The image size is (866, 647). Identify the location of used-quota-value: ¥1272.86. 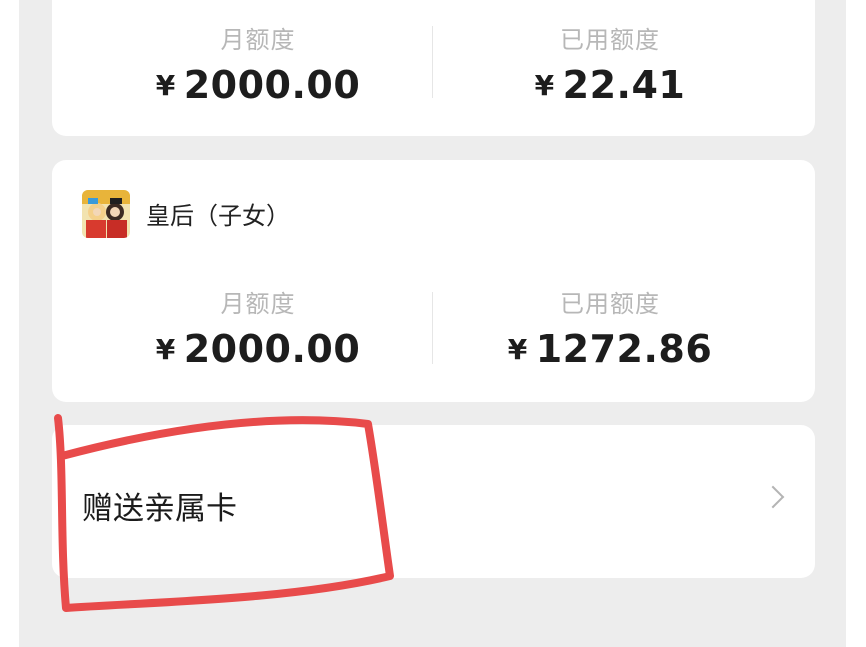
(610, 349).